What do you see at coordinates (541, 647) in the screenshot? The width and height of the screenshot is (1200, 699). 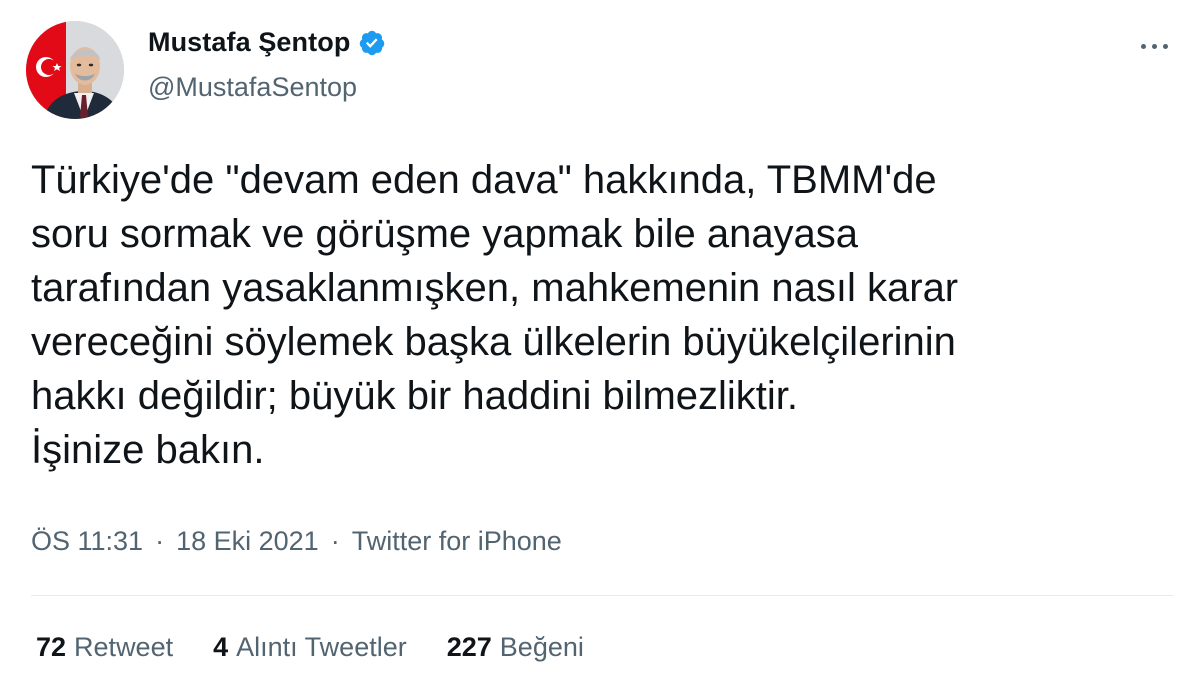 I see `like-label: Beğeni` at bounding box center [541, 647].